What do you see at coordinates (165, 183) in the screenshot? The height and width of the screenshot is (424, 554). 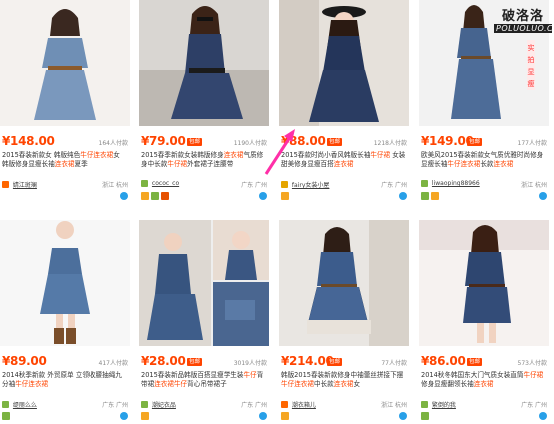 I see `shop-name-link: cococ_co` at bounding box center [165, 183].